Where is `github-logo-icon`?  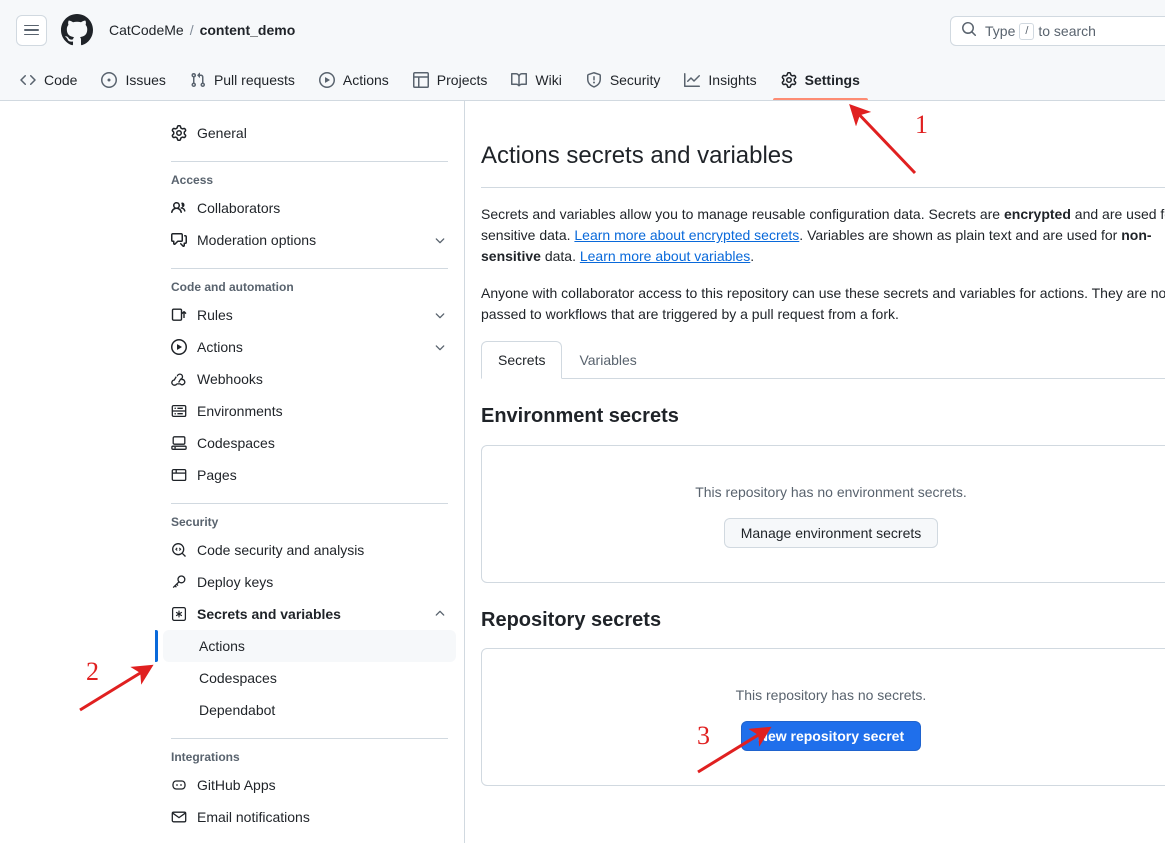 github-logo-icon is located at coordinates (77, 30).